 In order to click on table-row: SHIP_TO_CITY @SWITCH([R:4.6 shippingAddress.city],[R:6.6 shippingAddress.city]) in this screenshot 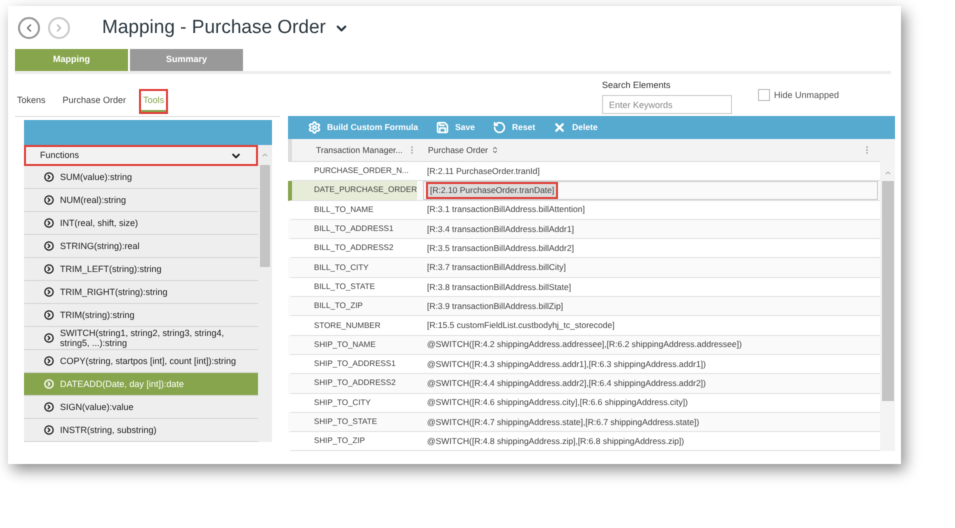, I will do `click(584, 403)`.